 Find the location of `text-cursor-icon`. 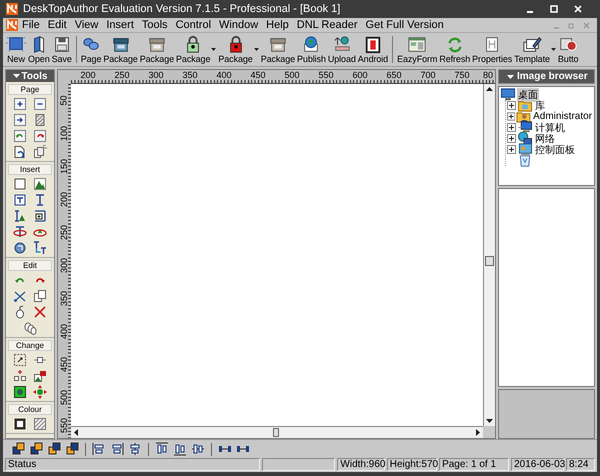

text-cursor-icon is located at coordinates (40, 200).